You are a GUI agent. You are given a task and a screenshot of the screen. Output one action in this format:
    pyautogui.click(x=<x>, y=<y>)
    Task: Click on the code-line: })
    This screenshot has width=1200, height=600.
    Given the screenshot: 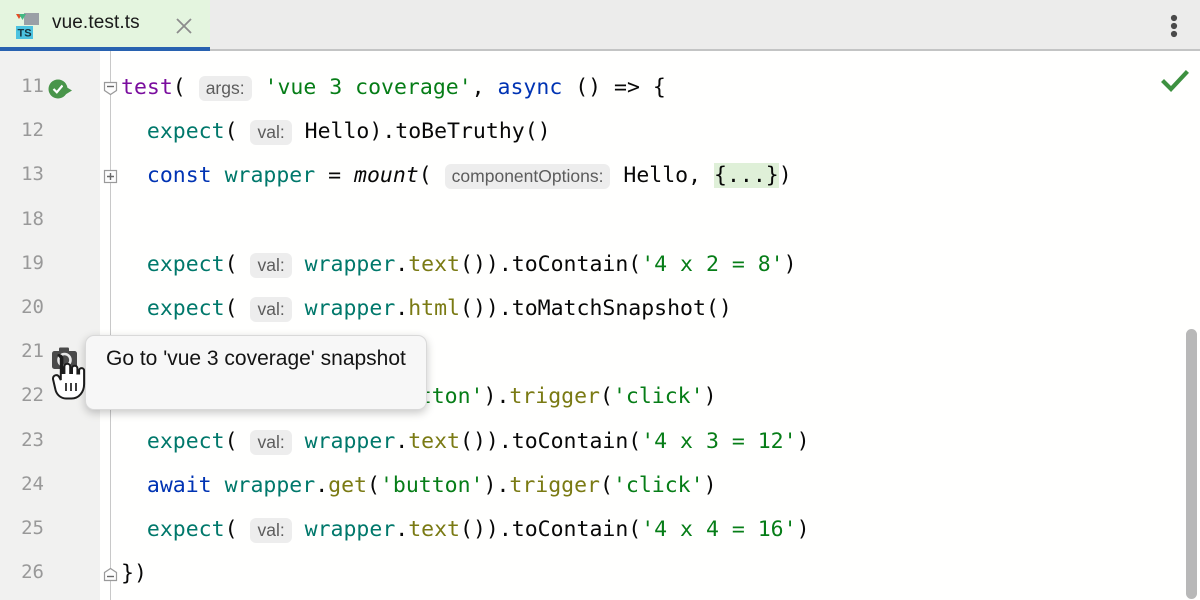 What is the action you would take?
    pyautogui.click(x=134, y=573)
    